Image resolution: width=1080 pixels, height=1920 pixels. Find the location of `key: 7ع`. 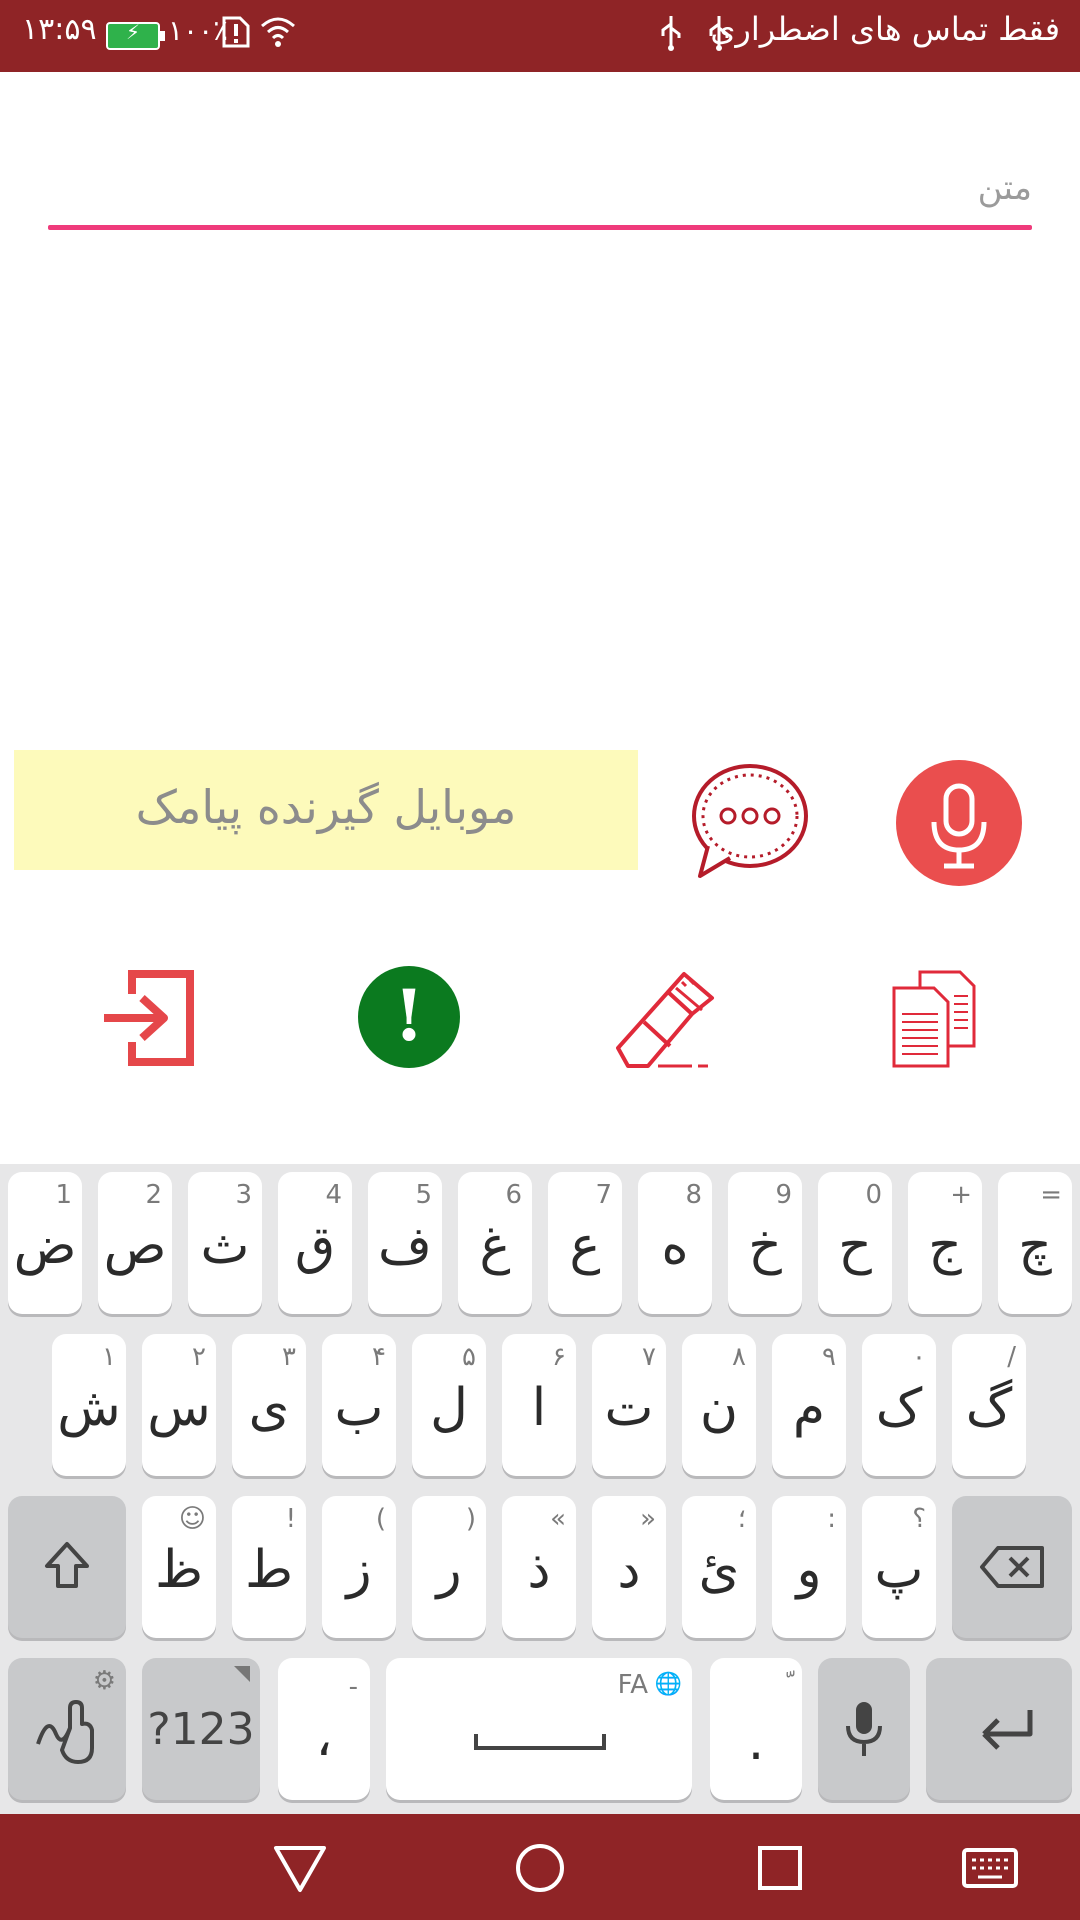

key: 7ع is located at coordinates (585, 1243).